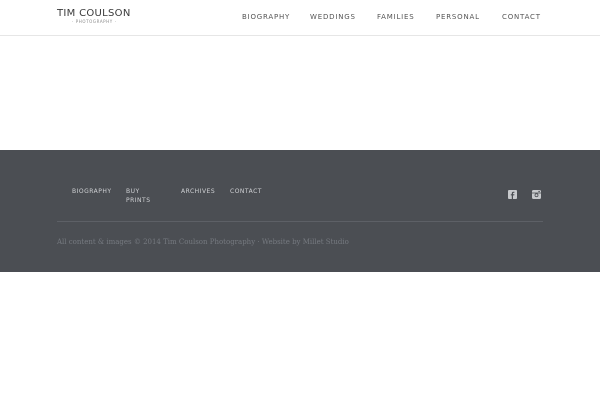 Image resolution: width=600 pixels, height=400 pixels. What do you see at coordinates (536, 192) in the screenshot?
I see `instagram-icon` at bounding box center [536, 192].